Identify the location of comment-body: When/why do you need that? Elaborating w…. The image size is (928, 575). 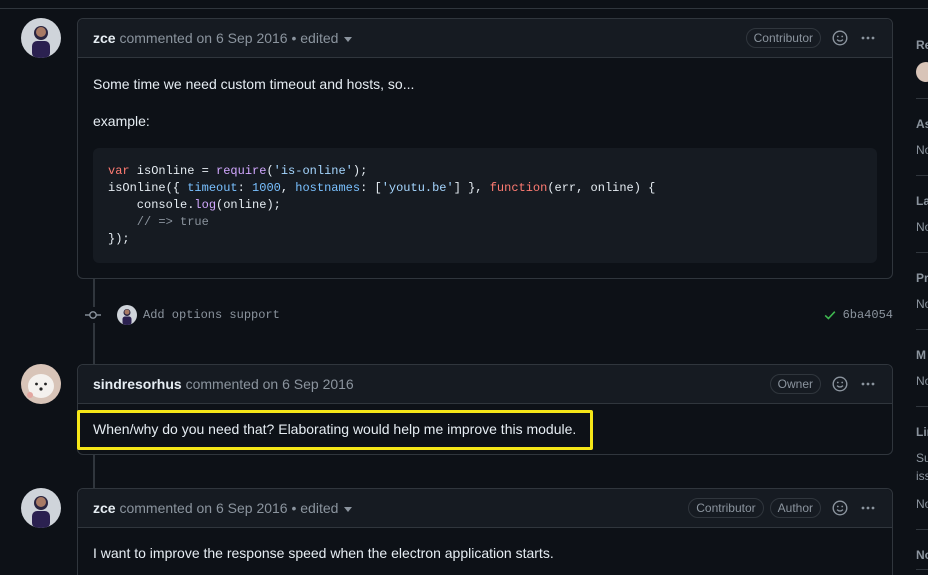
(485, 430).